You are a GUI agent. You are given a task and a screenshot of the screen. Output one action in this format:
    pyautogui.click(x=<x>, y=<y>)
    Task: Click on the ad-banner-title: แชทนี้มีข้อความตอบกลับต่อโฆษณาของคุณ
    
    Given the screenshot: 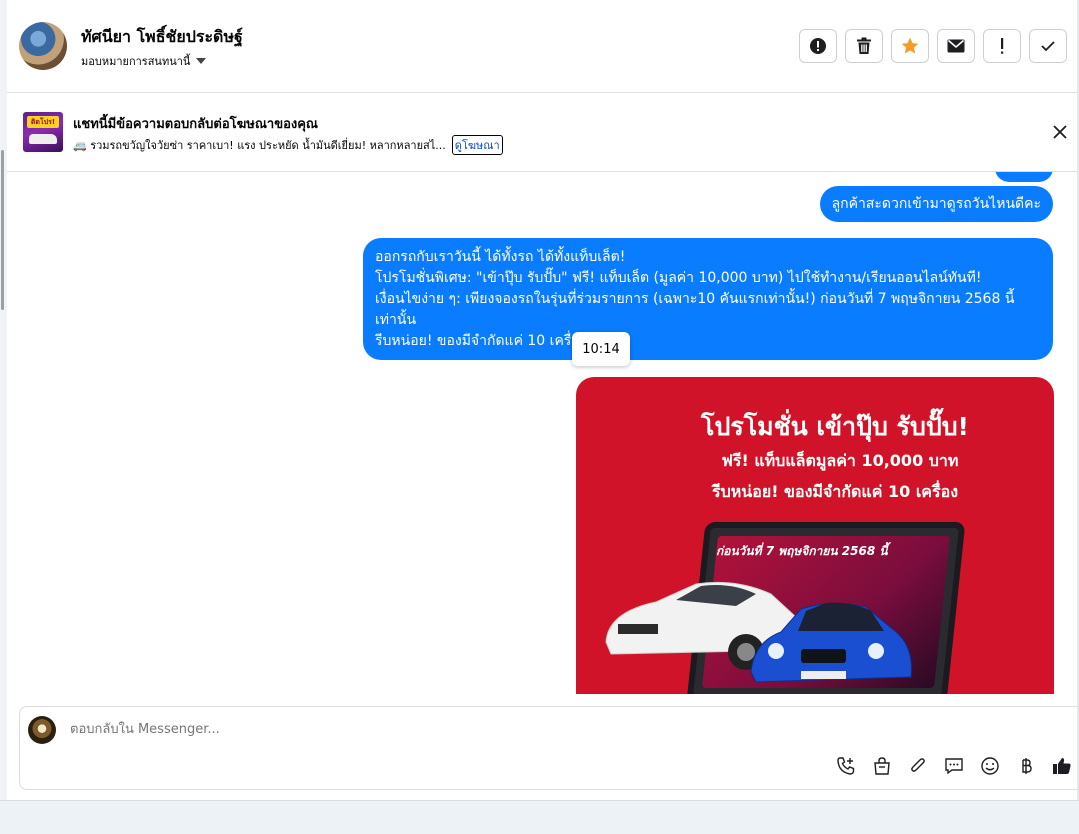 What is the action you would take?
    pyautogui.click(x=195, y=124)
    